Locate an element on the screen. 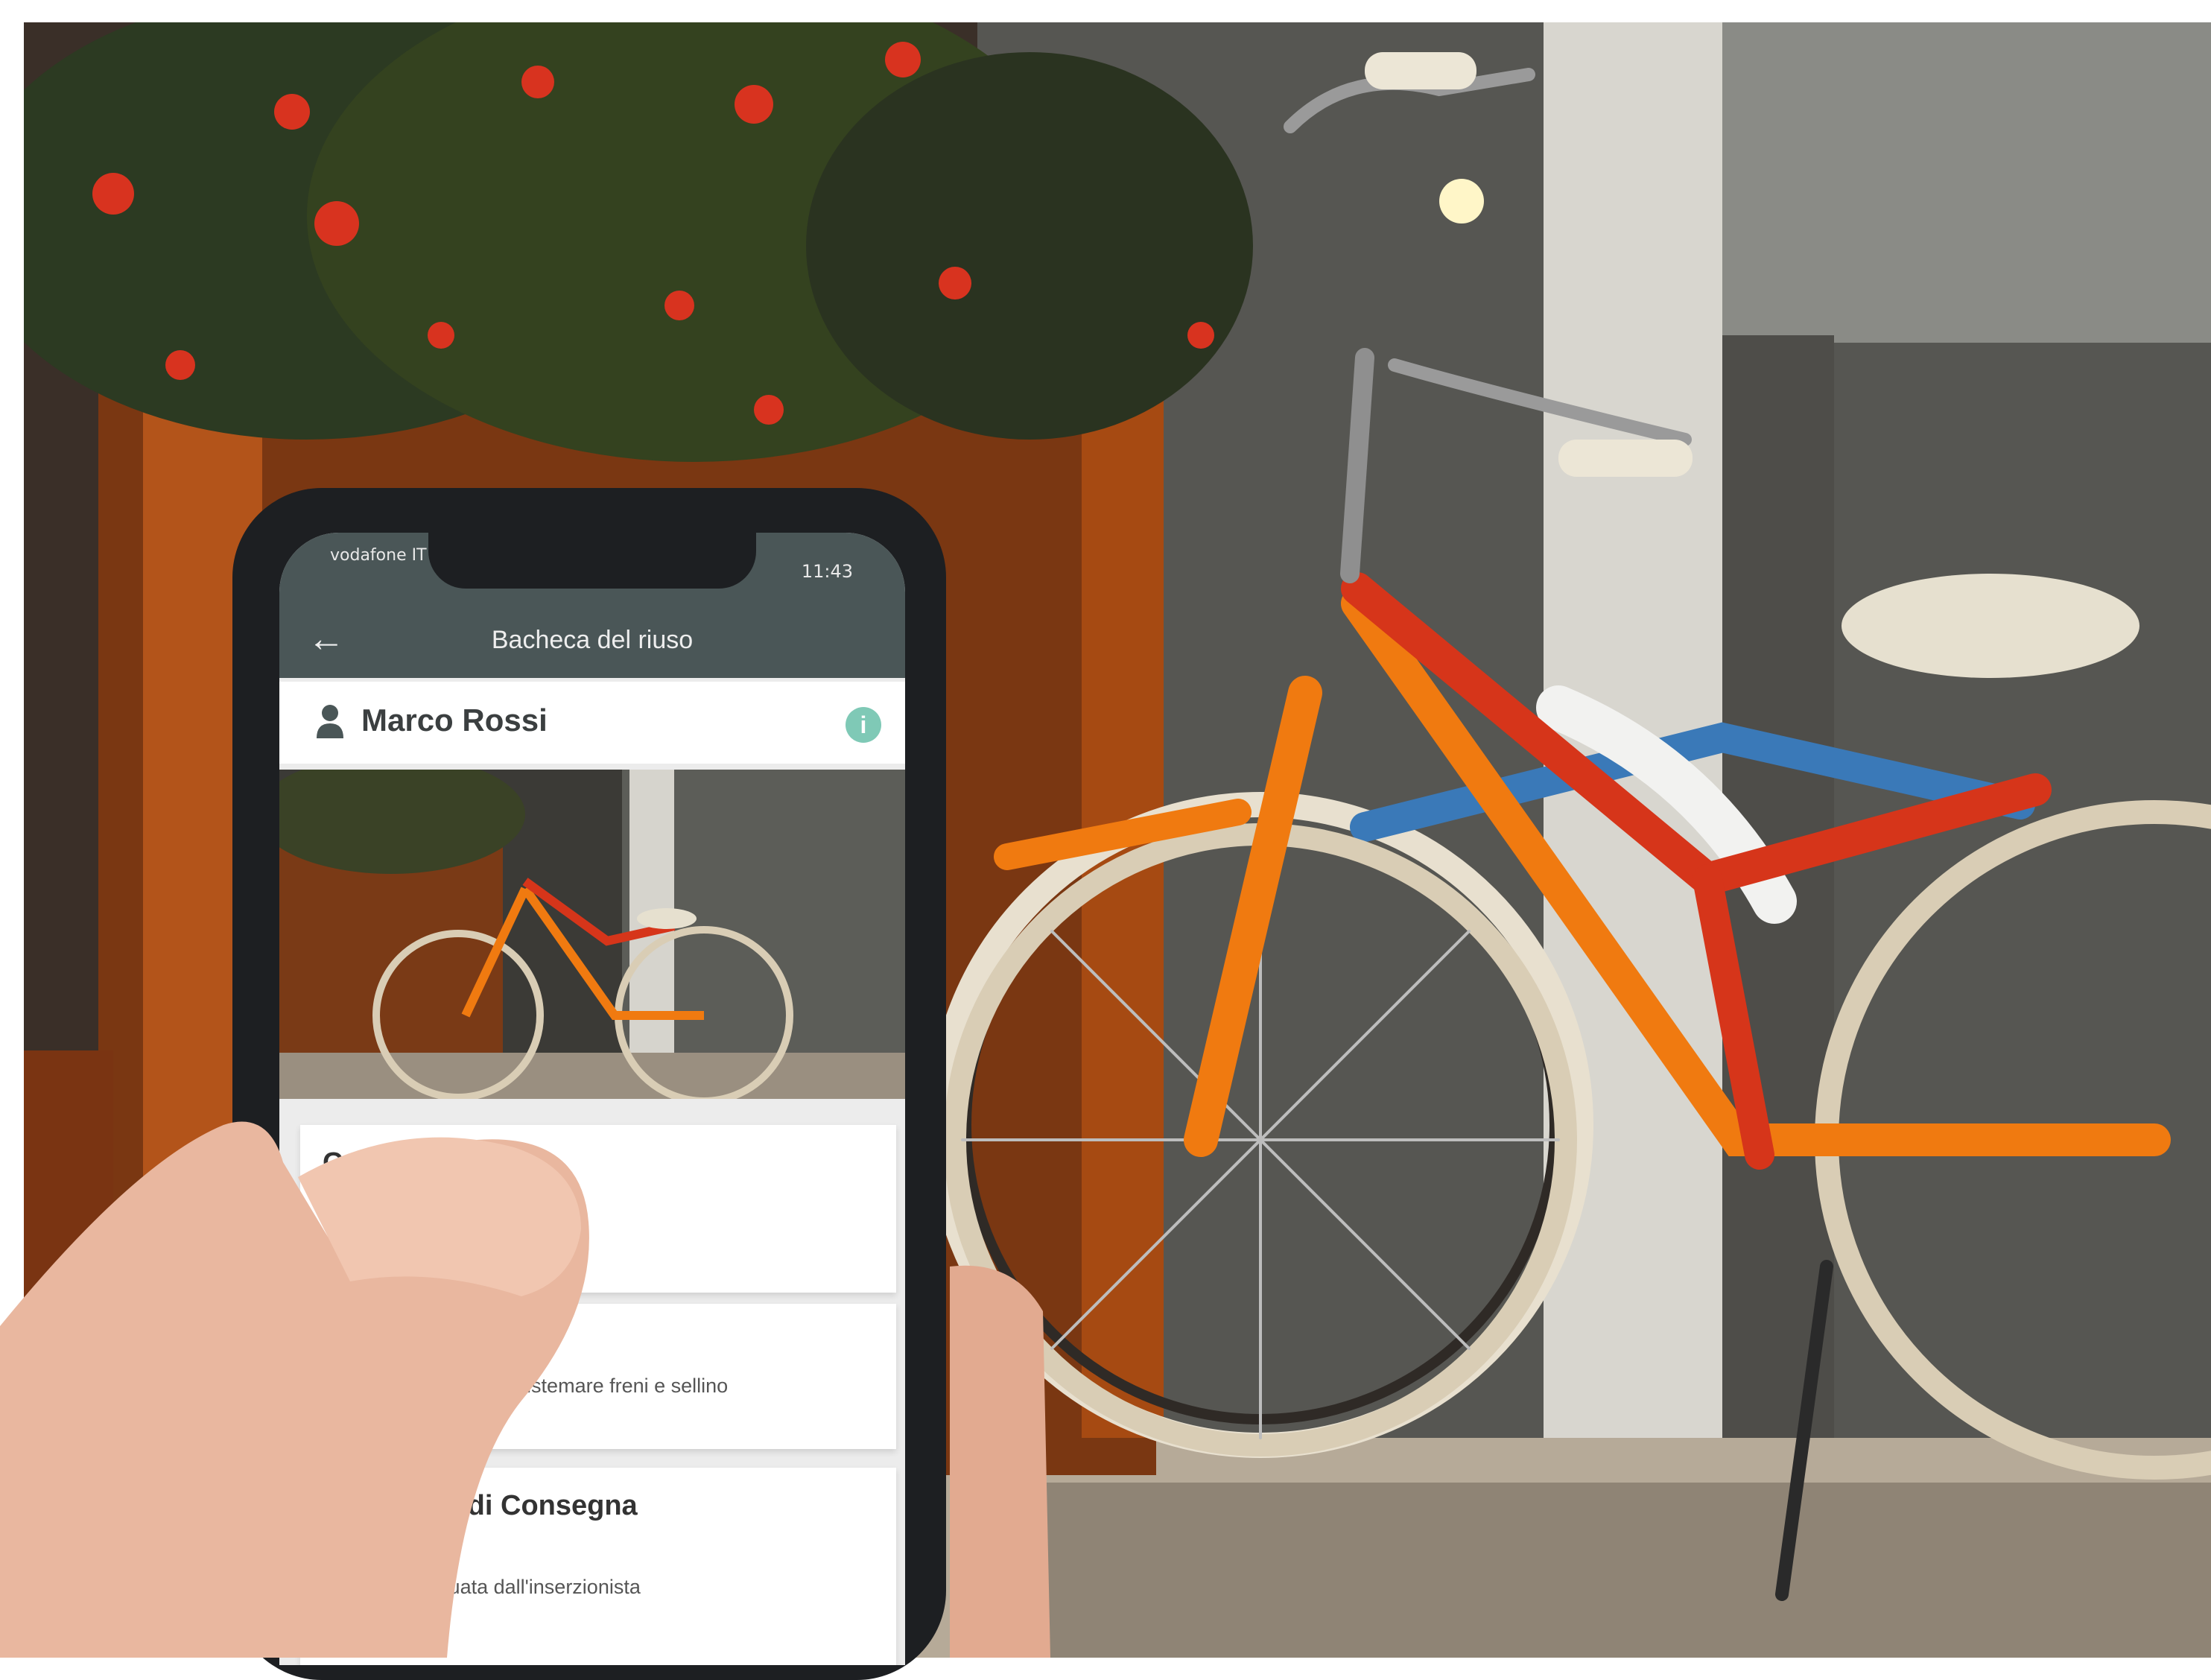 This screenshot has height=1680, width=2211. description-text: superficie, sistemare freni e sellino is located at coordinates (574, 1386).